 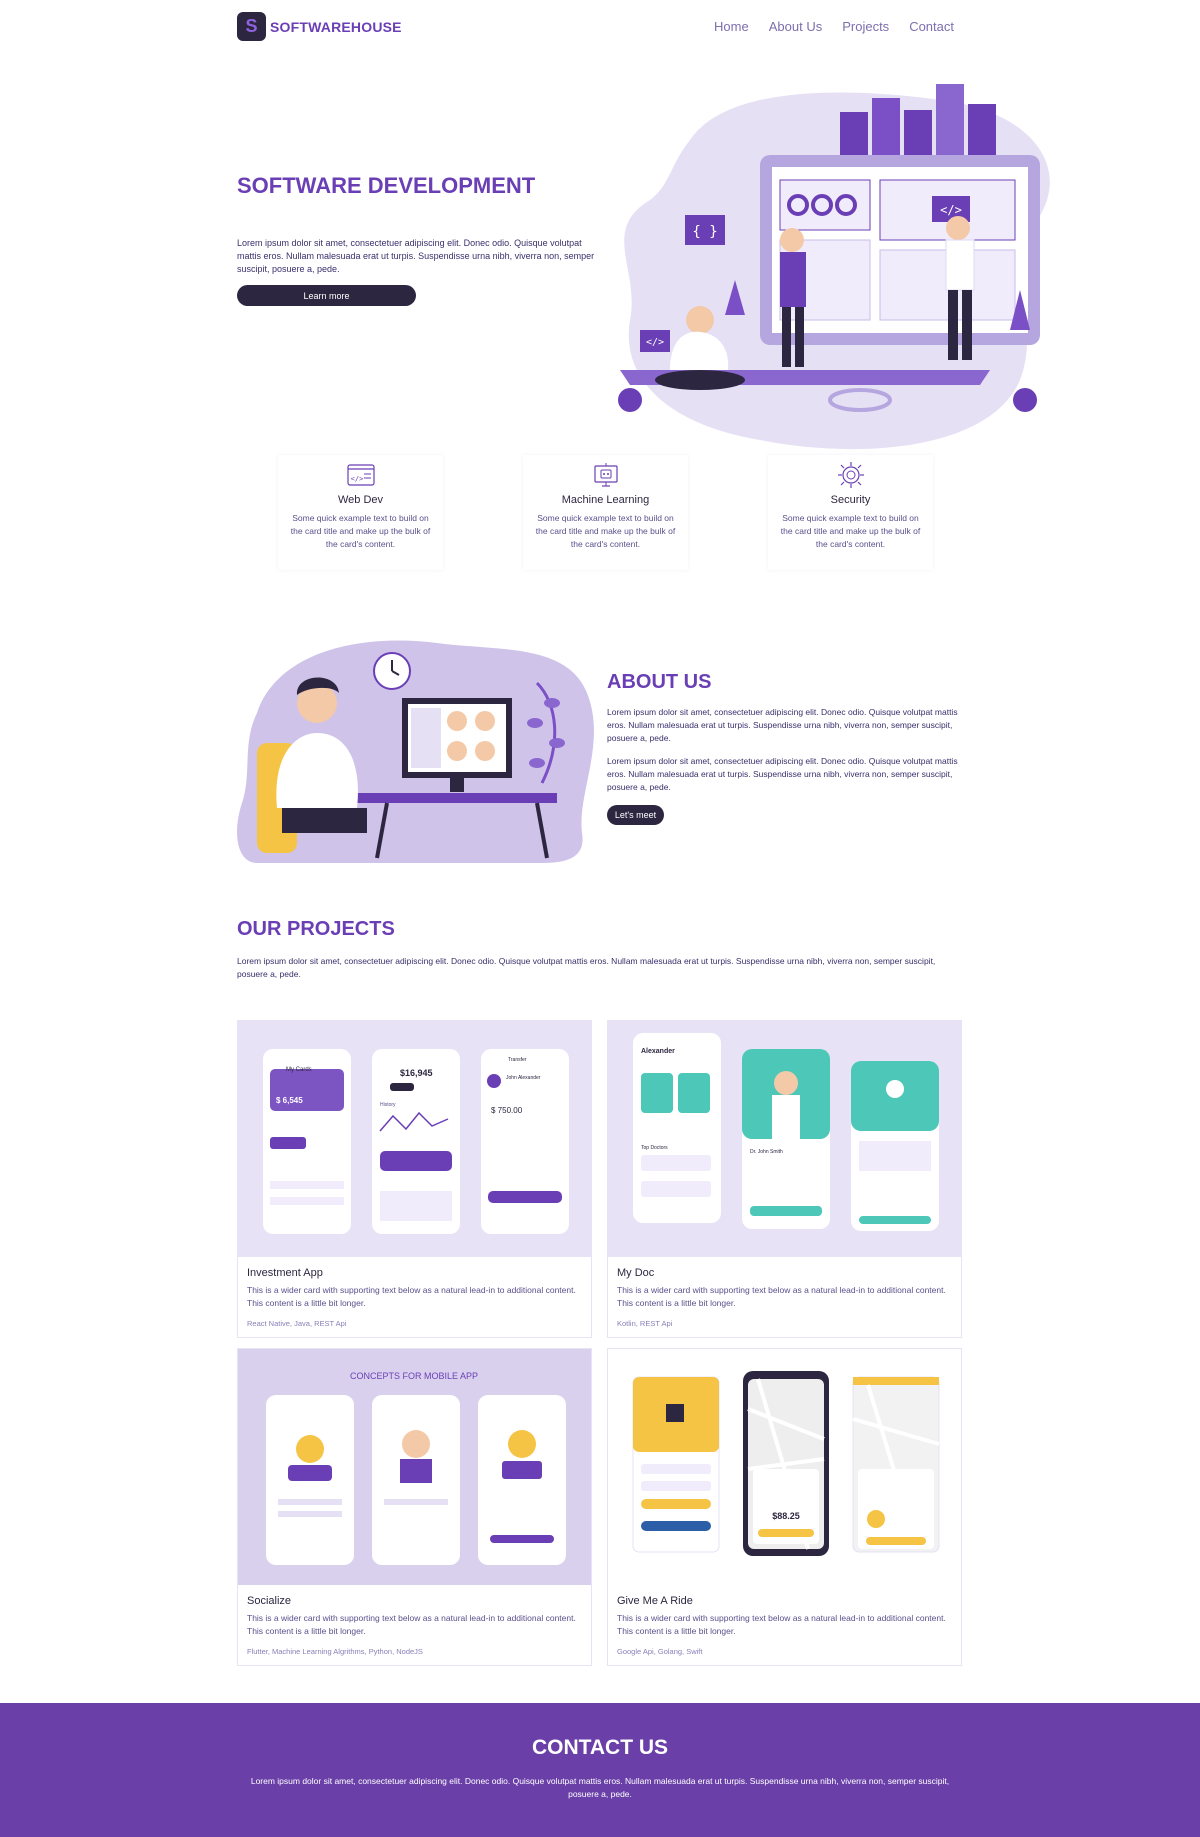 What do you see at coordinates (386, 185) in the screenshot?
I see `hero-title: SOFTWARE DEVELOPMENT` at bounding box center [386, 185].